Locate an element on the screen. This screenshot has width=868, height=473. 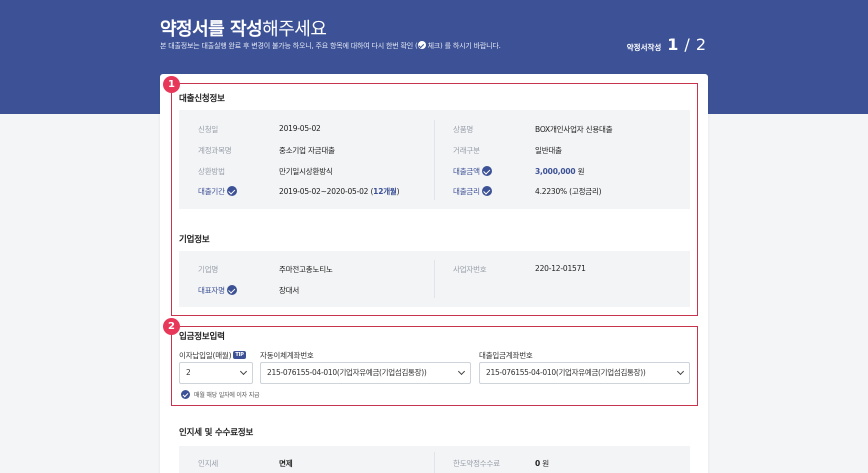
label-stamp-tax: 인지세 is located at coordinates (208, 463).